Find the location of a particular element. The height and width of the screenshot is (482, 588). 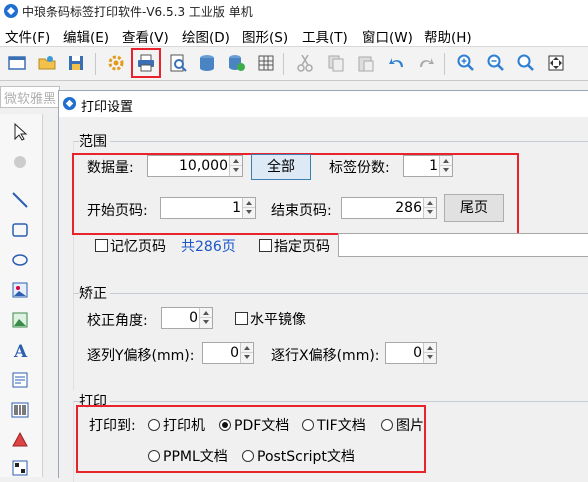

select-arrow-icon is located at coordinates (20, 132).